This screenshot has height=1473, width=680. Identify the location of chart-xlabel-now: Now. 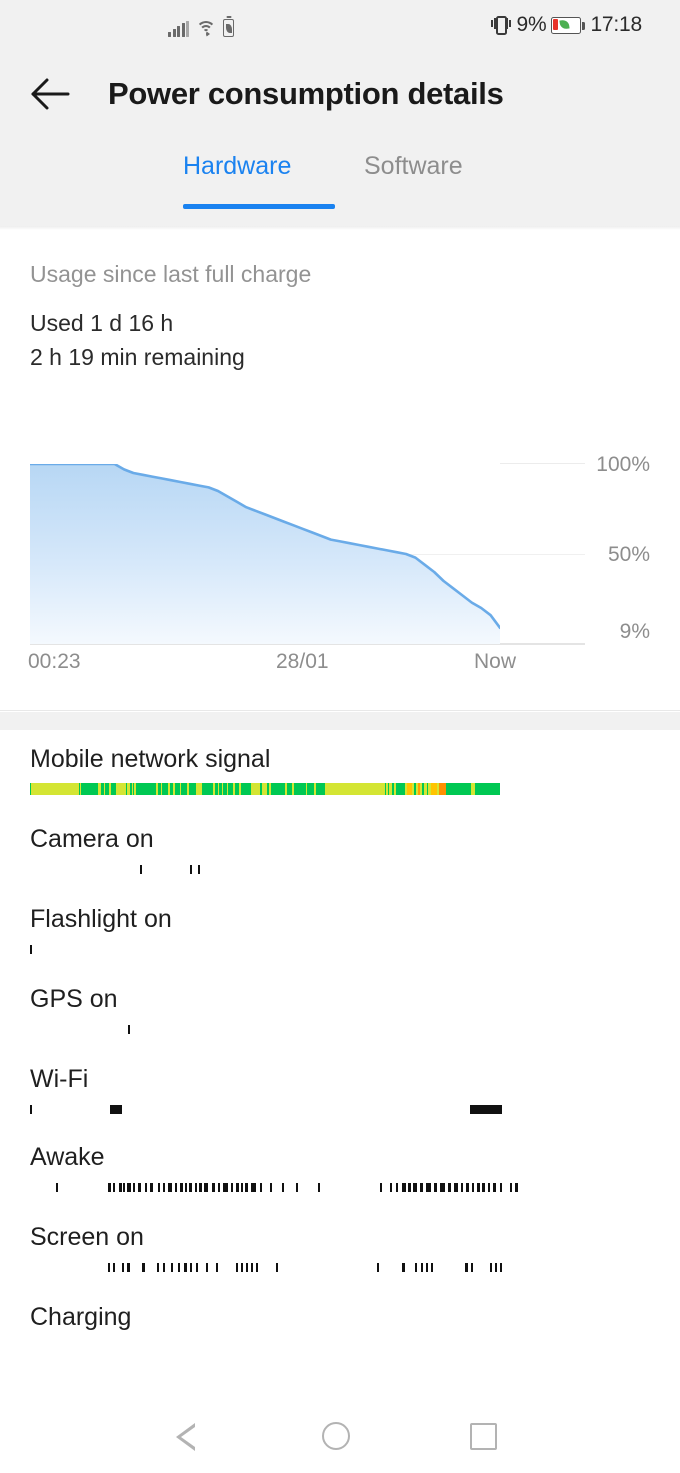
(495, 661).